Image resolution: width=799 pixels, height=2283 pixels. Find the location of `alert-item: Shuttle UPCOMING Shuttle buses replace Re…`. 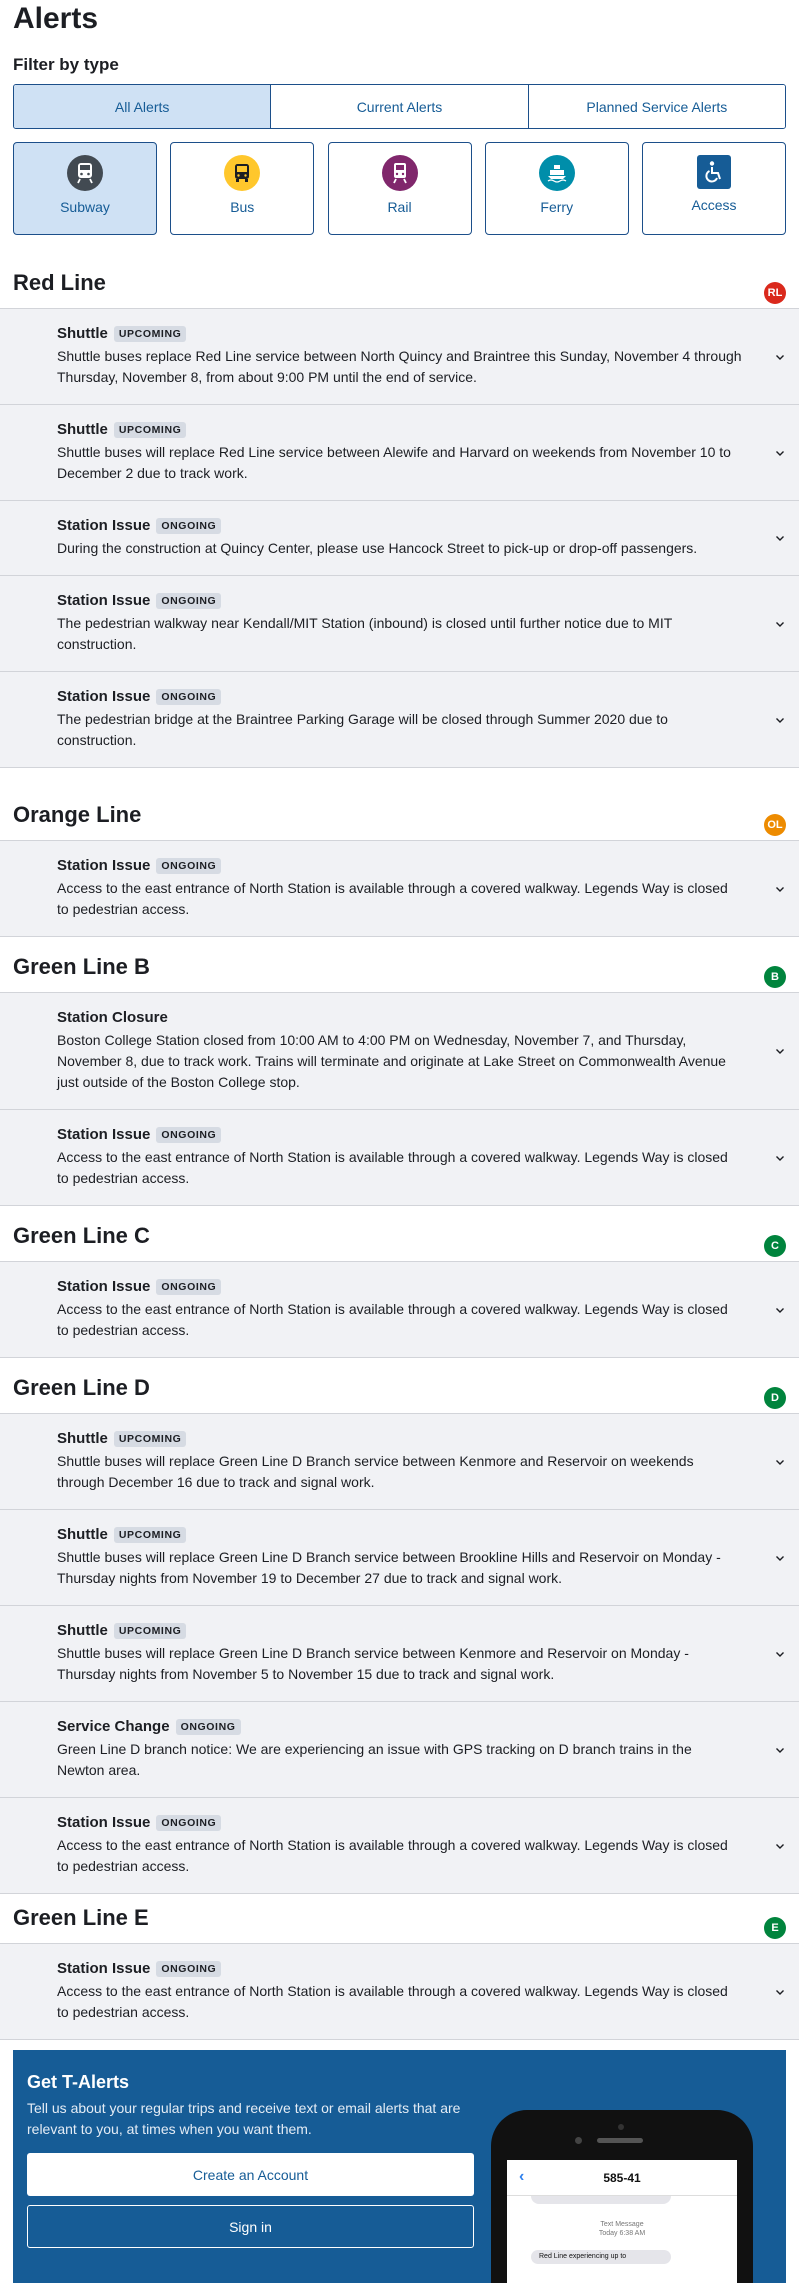

alert-item: Shuttle UPCOMING Shuttle buses replace Re… is located at coordinates (399, 356).